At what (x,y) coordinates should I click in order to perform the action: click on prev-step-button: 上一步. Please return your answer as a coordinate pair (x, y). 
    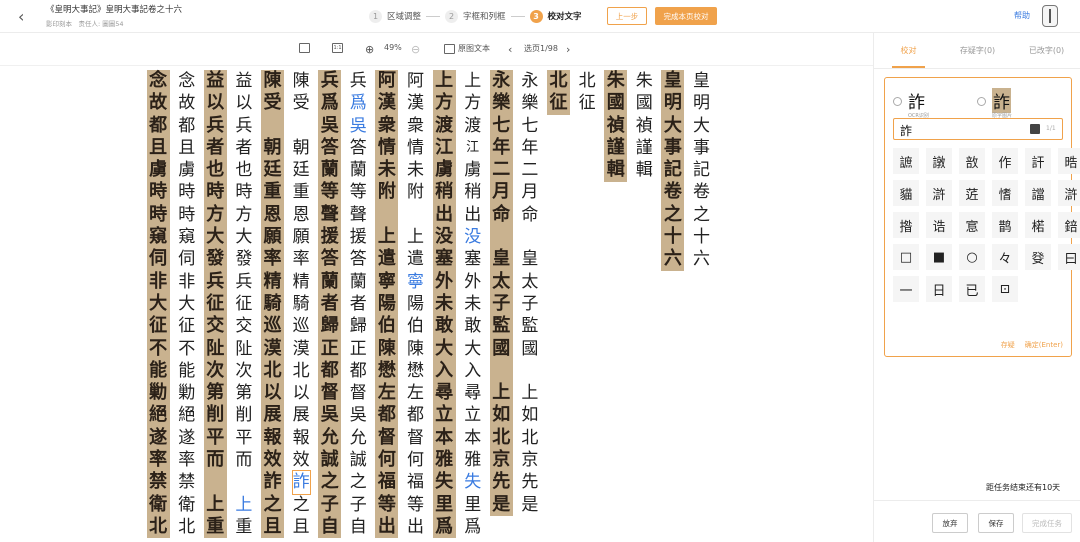
    Looking at the image, I should click on (627, 16).